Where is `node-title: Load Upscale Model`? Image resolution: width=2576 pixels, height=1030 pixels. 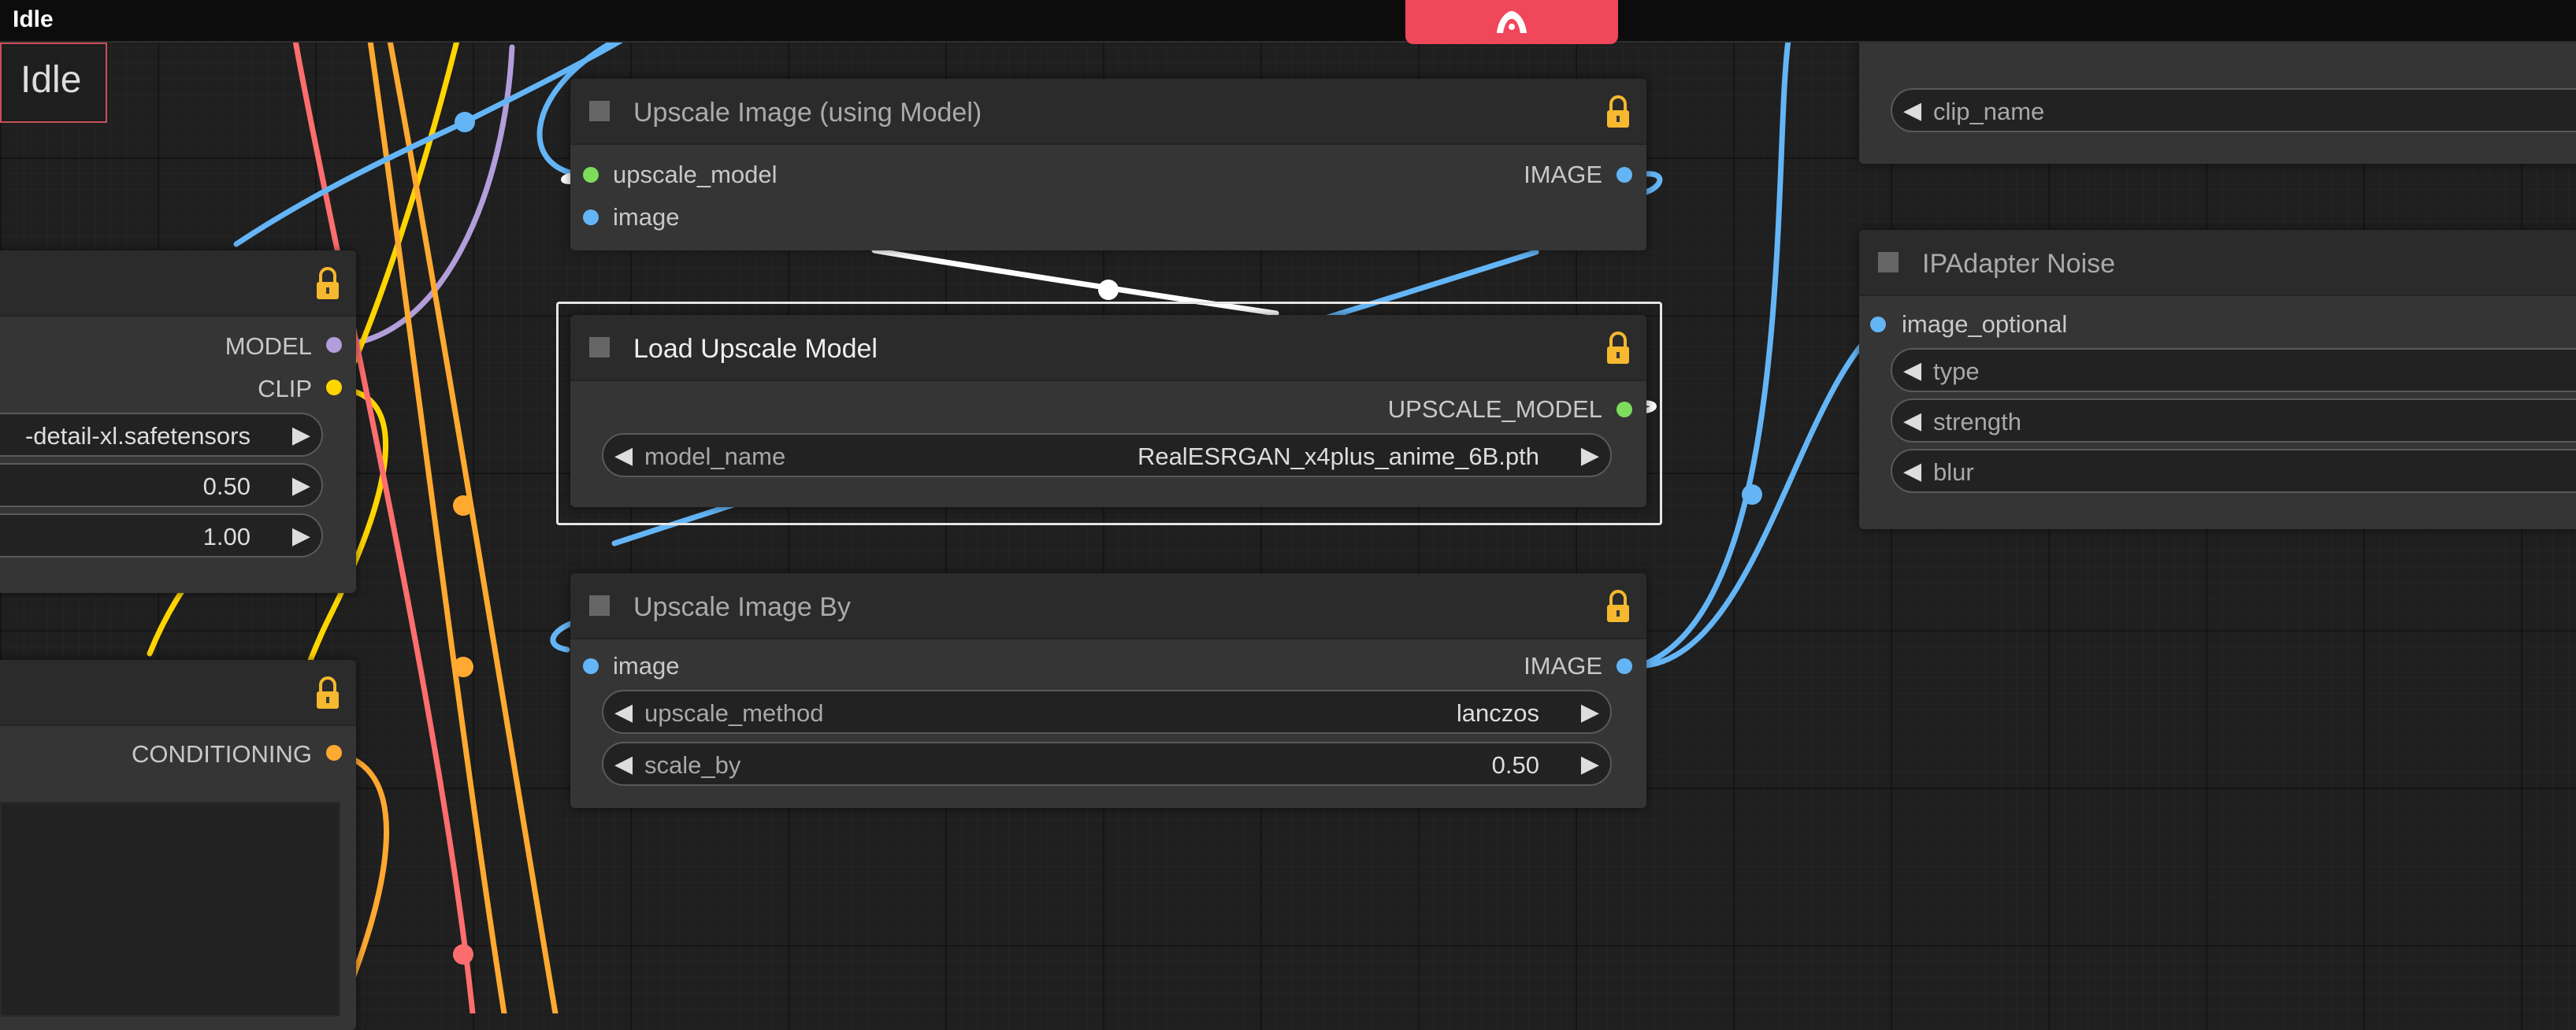
node-title: Load Upscale Model is located at coordinates (755, 349).